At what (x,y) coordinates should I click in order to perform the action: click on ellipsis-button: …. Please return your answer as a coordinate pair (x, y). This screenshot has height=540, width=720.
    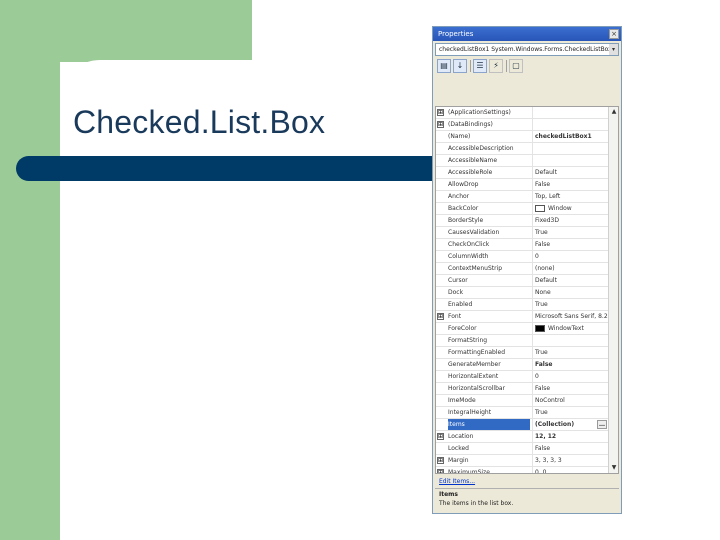
    Looking at the image, I should click on (602, 424).